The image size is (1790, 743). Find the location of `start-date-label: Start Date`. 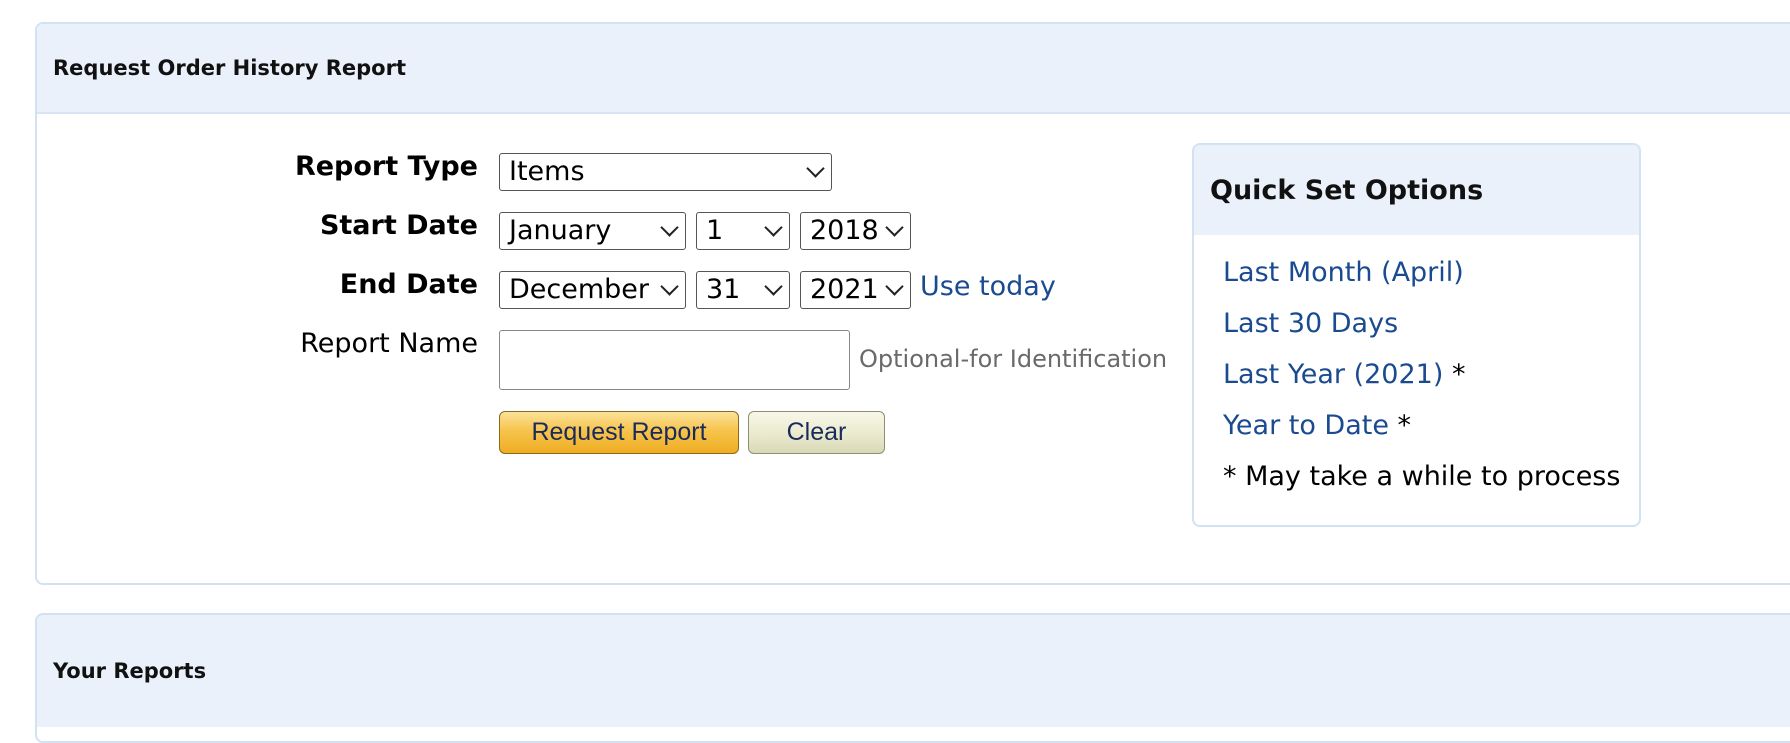

start-date-label: Start Date is located at coordinates (398, 225).